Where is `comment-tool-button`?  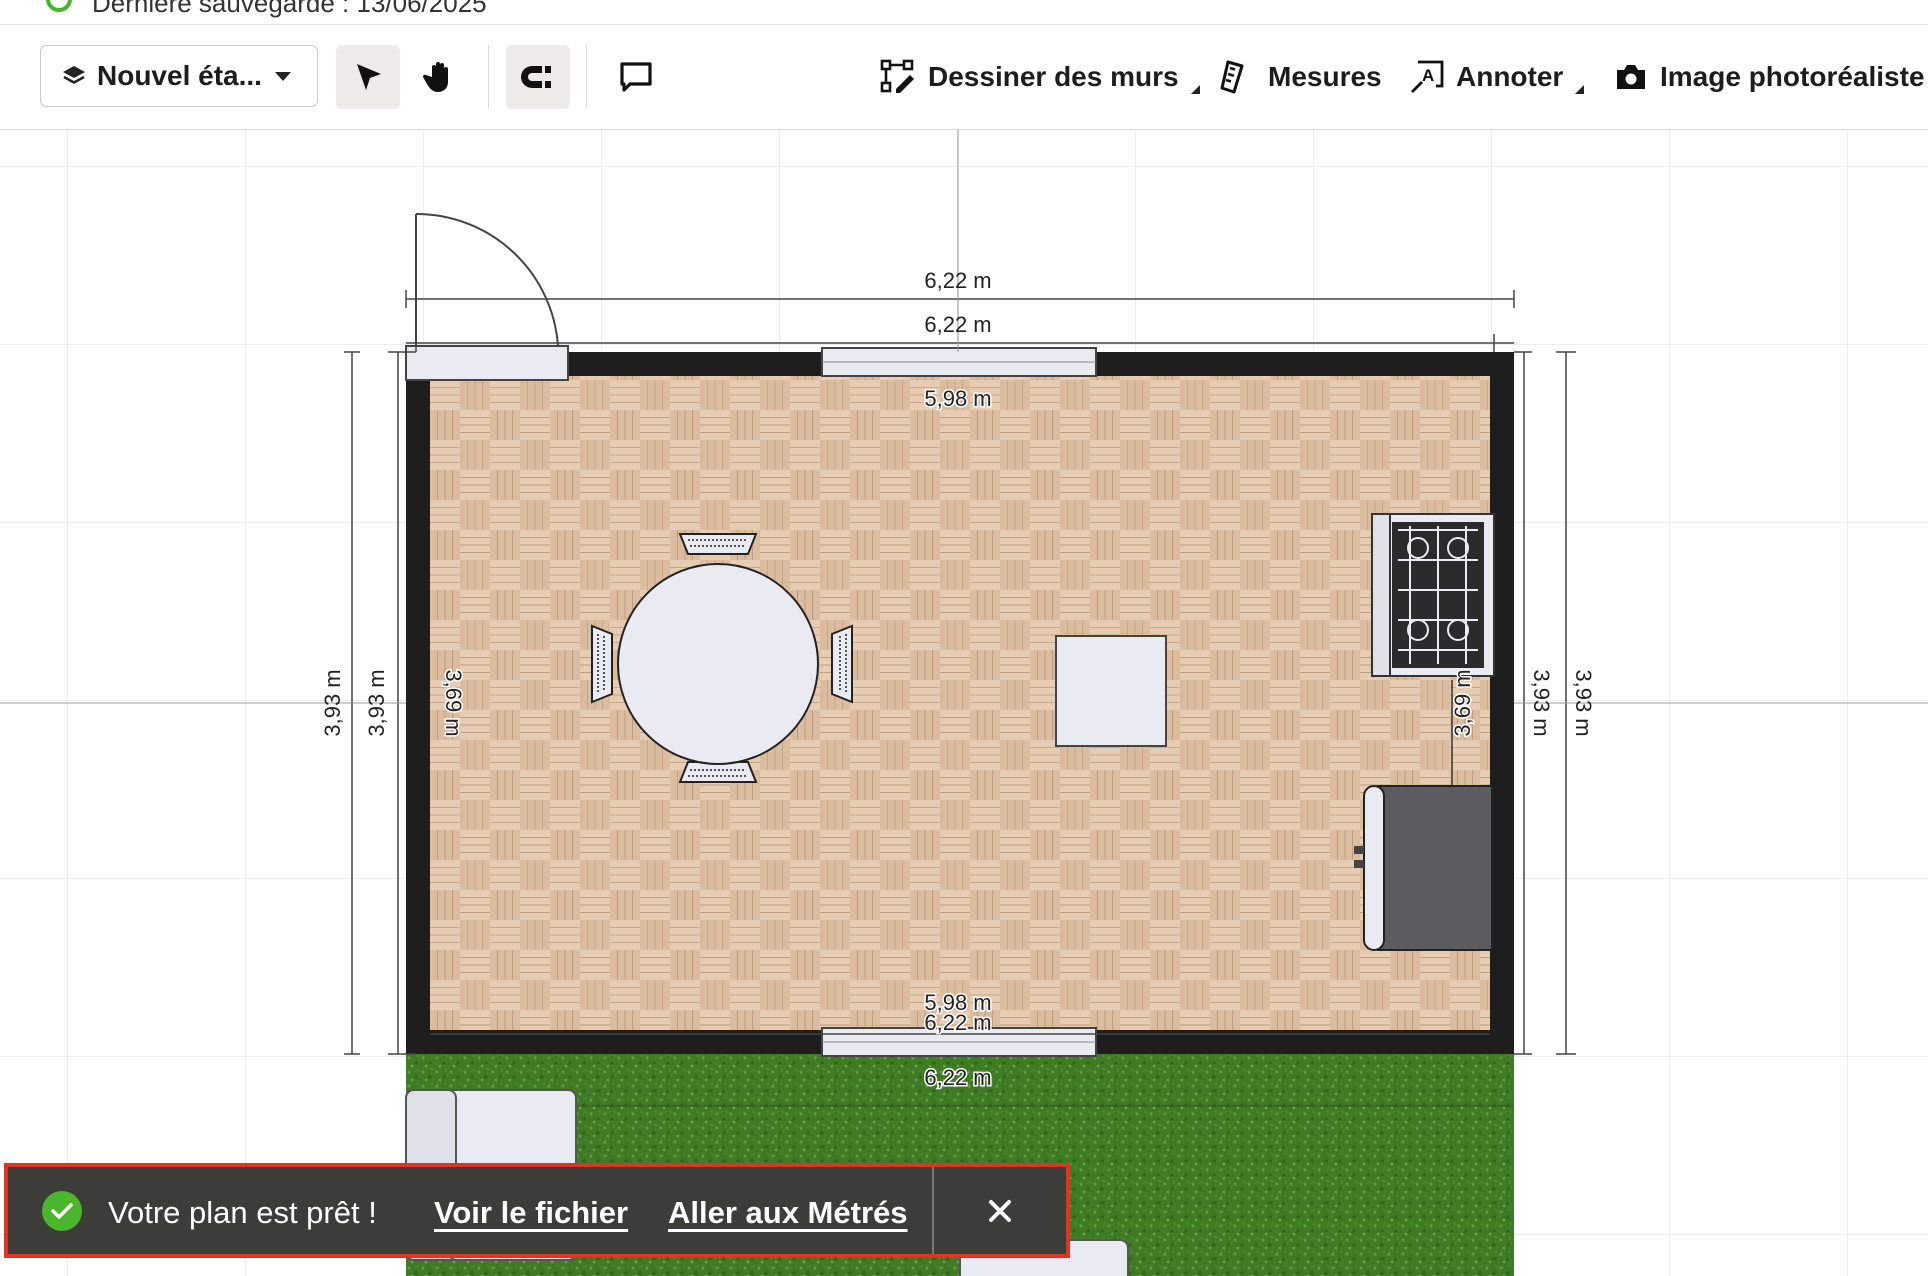 comment-tool-button is located at coordinates (636, 77).